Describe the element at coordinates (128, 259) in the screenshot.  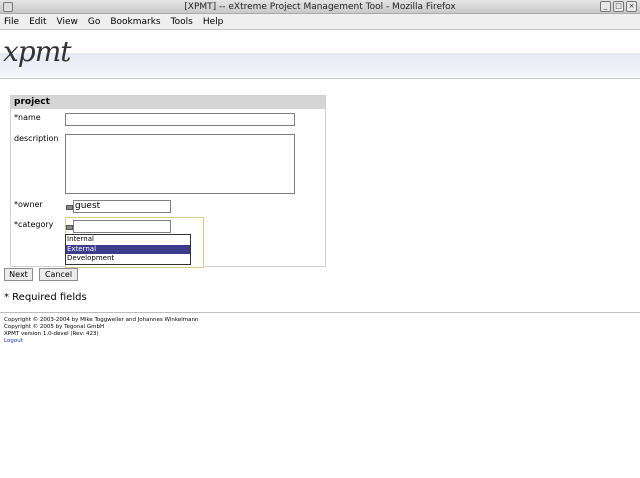
I see `category-option-development: Development` at that location.